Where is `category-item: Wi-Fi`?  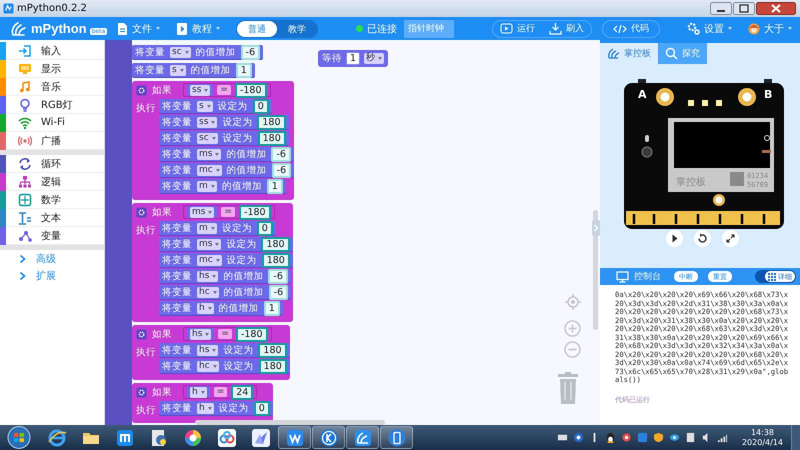 category-item: Wi-Fi is located at coordinates (52, 123).